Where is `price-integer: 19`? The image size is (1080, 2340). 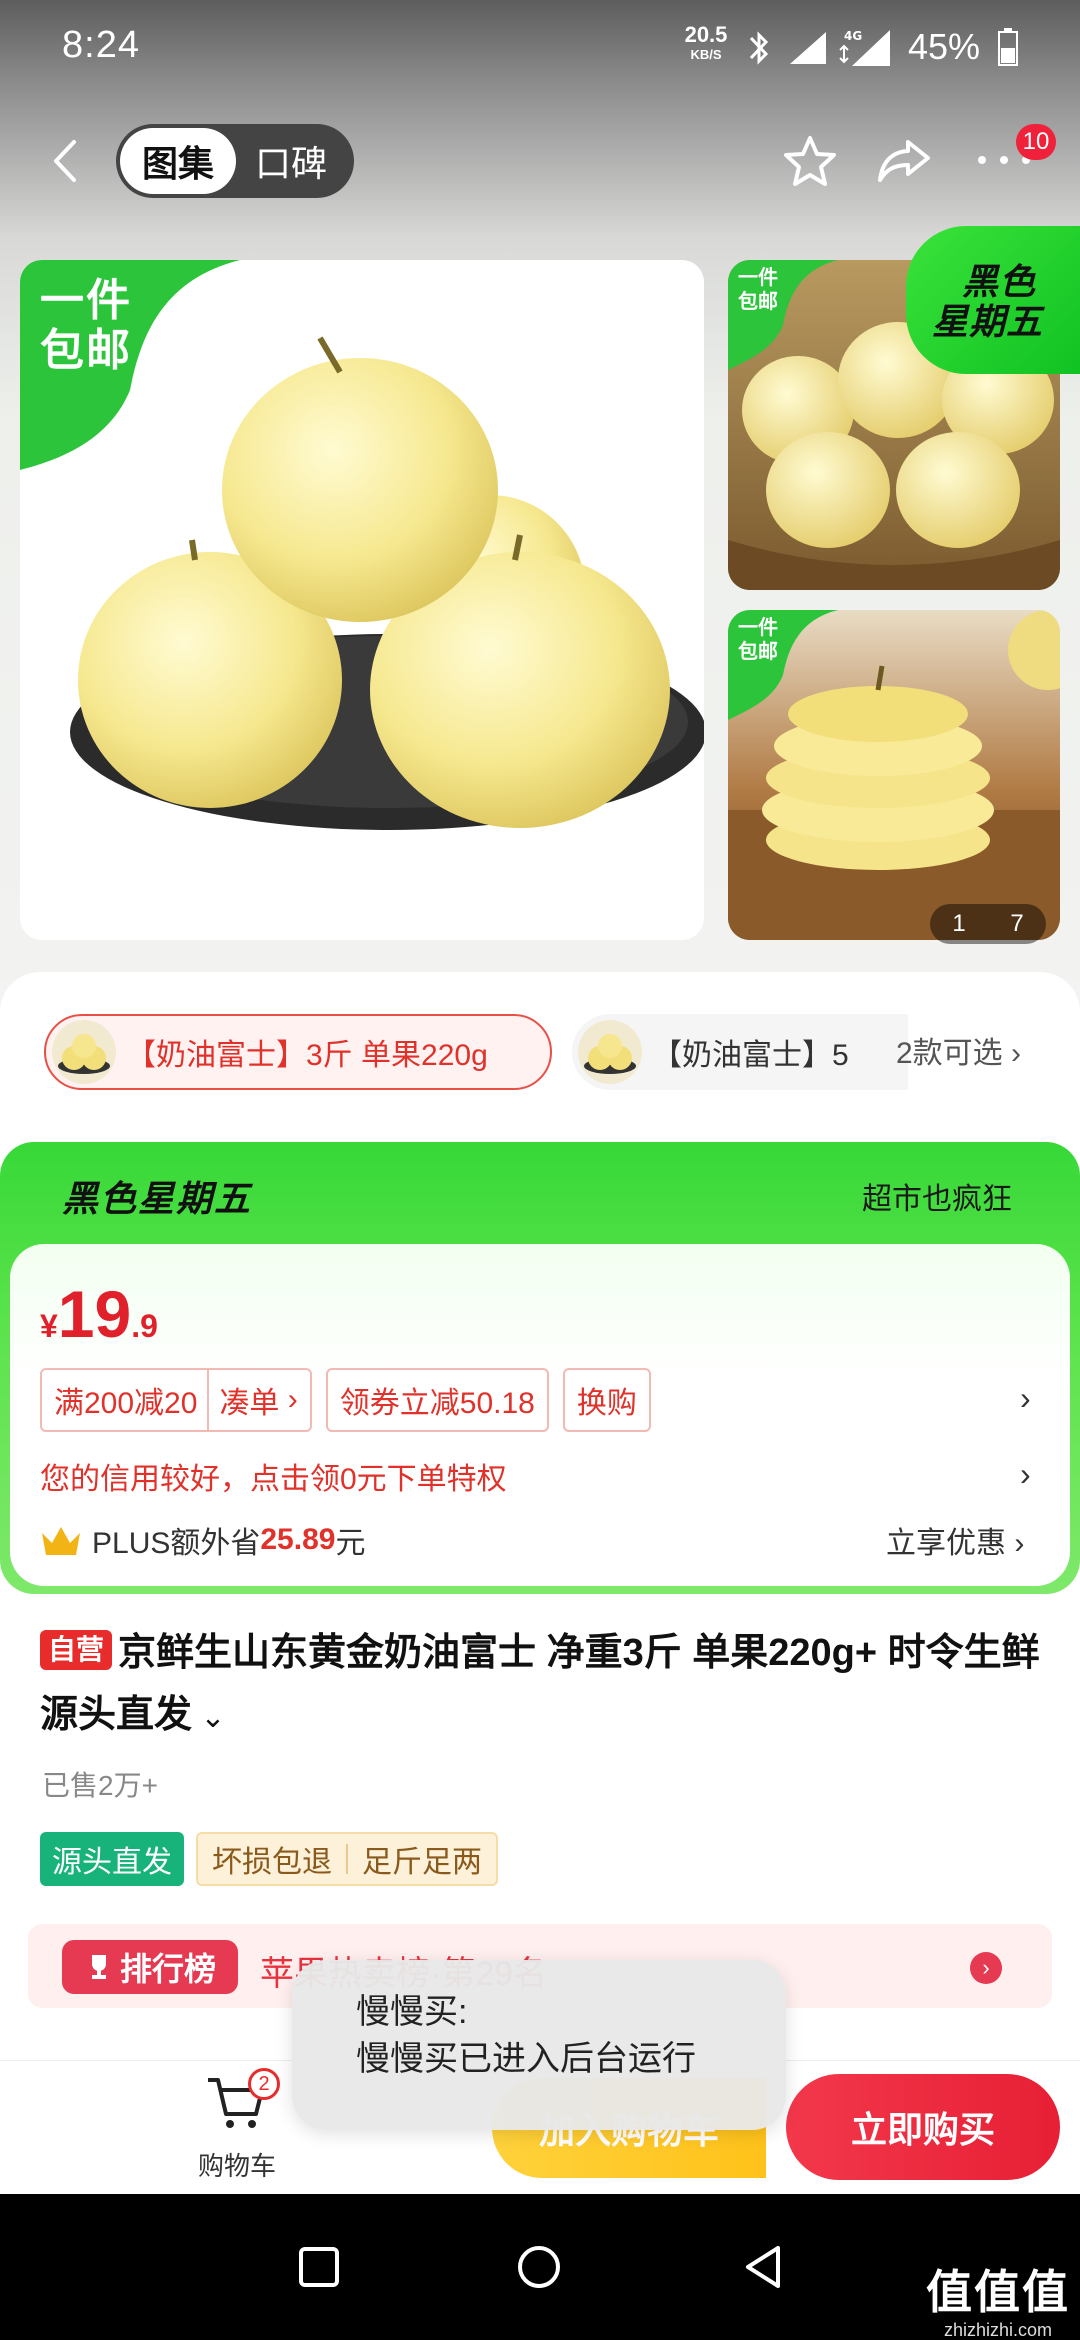
price-integer: 19 is located at coordinates (94, 1314).